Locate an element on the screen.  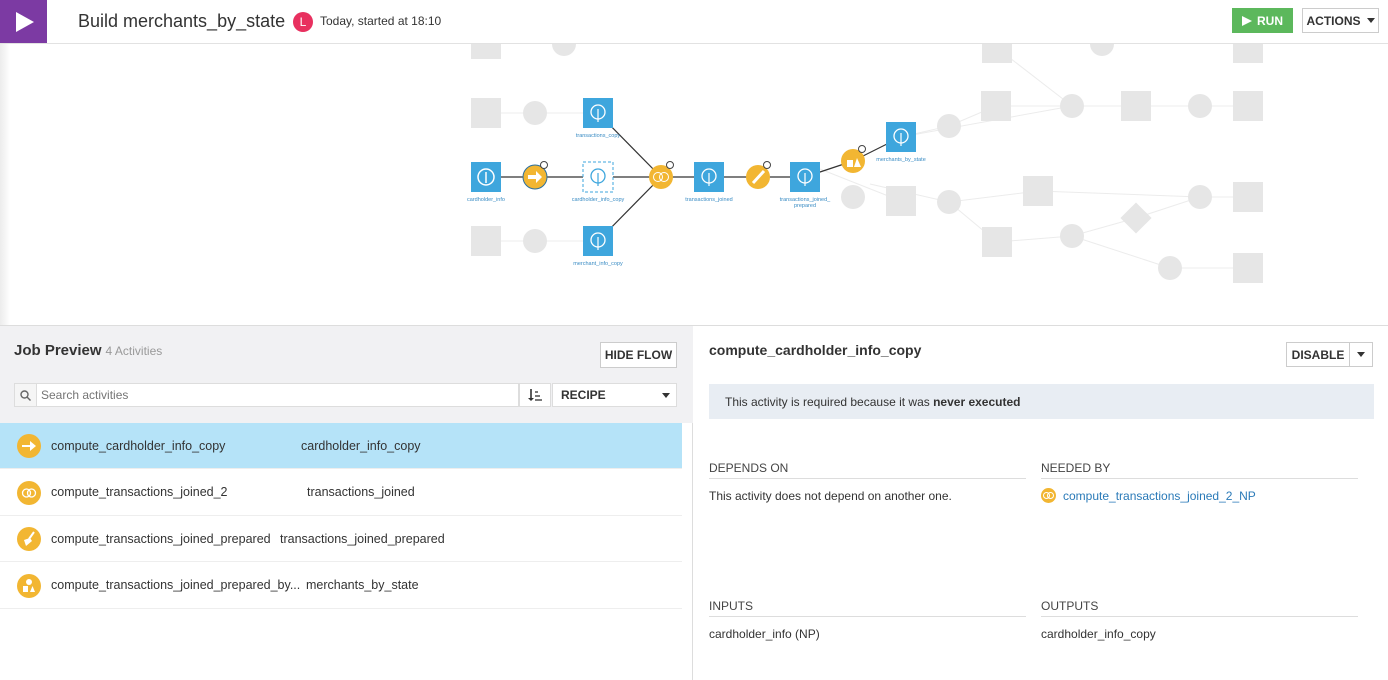
activity-output: transactions_joined_prepared is located at coordinates (362, 538).